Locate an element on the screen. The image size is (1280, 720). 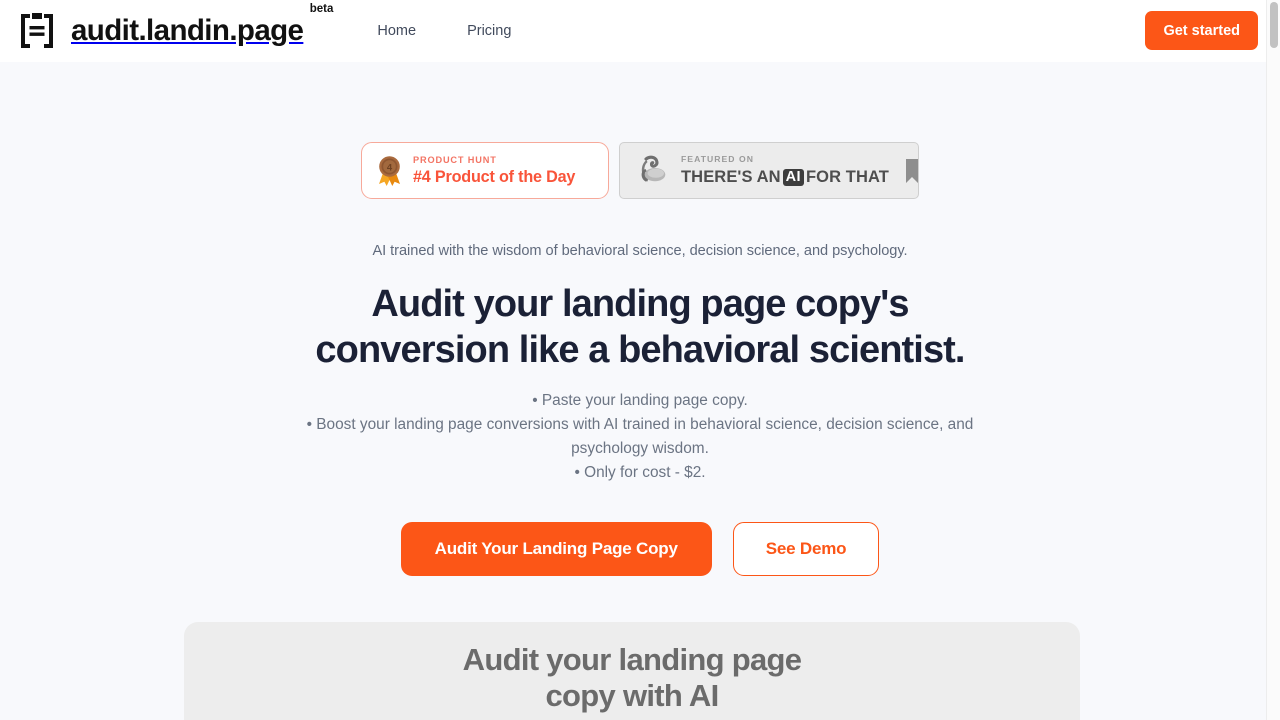
headline-line-2: conversion like a behavioral scientist. is located at coordinates (640, 350).